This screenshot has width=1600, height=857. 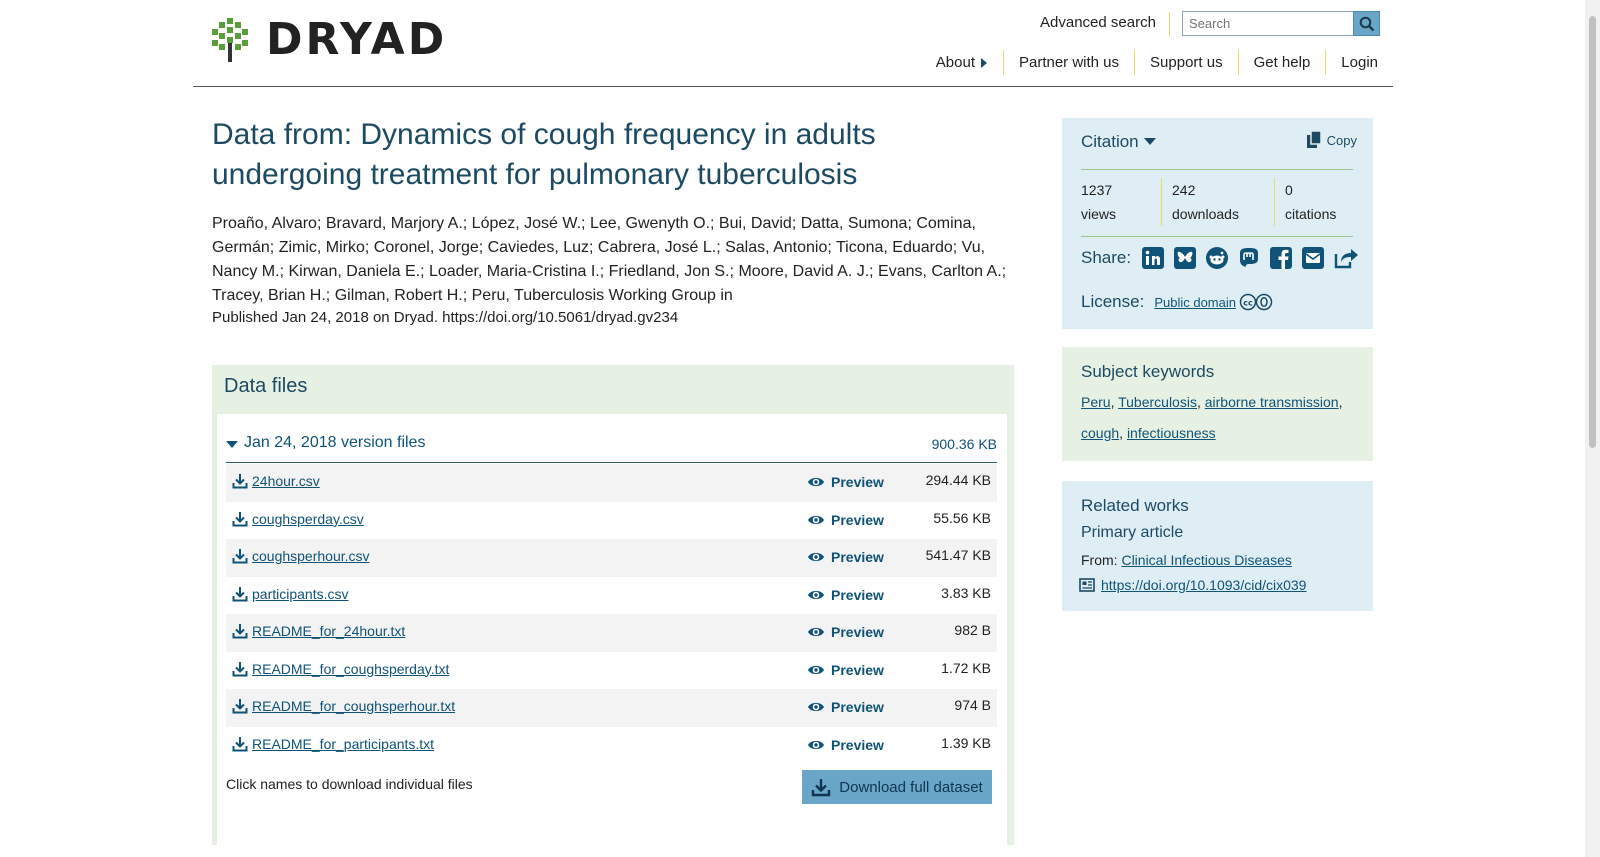 What do you see at coordinates (350, 669) in the screenshot?
I see `file-link: README_for_coughsperday.txt` at bounding box center [350, 669].